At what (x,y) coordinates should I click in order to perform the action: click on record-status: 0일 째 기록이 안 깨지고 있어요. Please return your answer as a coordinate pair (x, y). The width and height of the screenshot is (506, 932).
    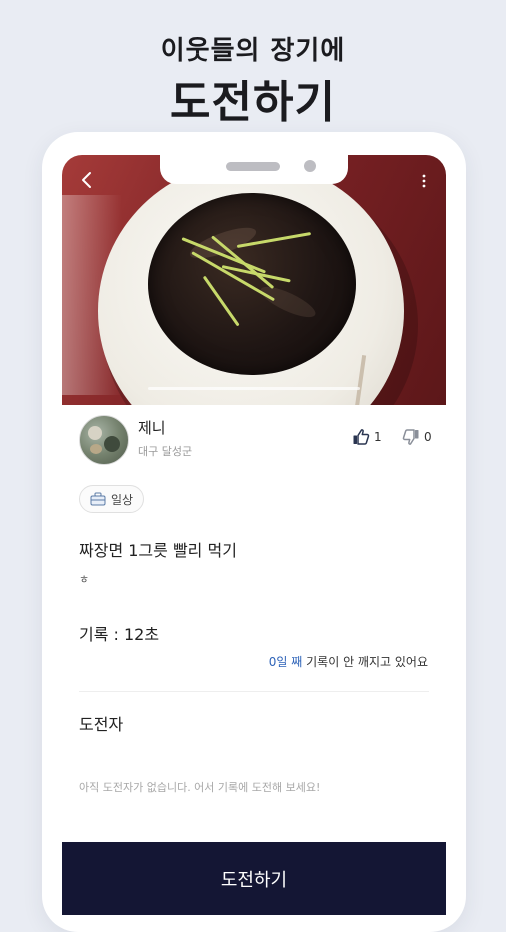
    Looking at the image, I should click on (348, 661).